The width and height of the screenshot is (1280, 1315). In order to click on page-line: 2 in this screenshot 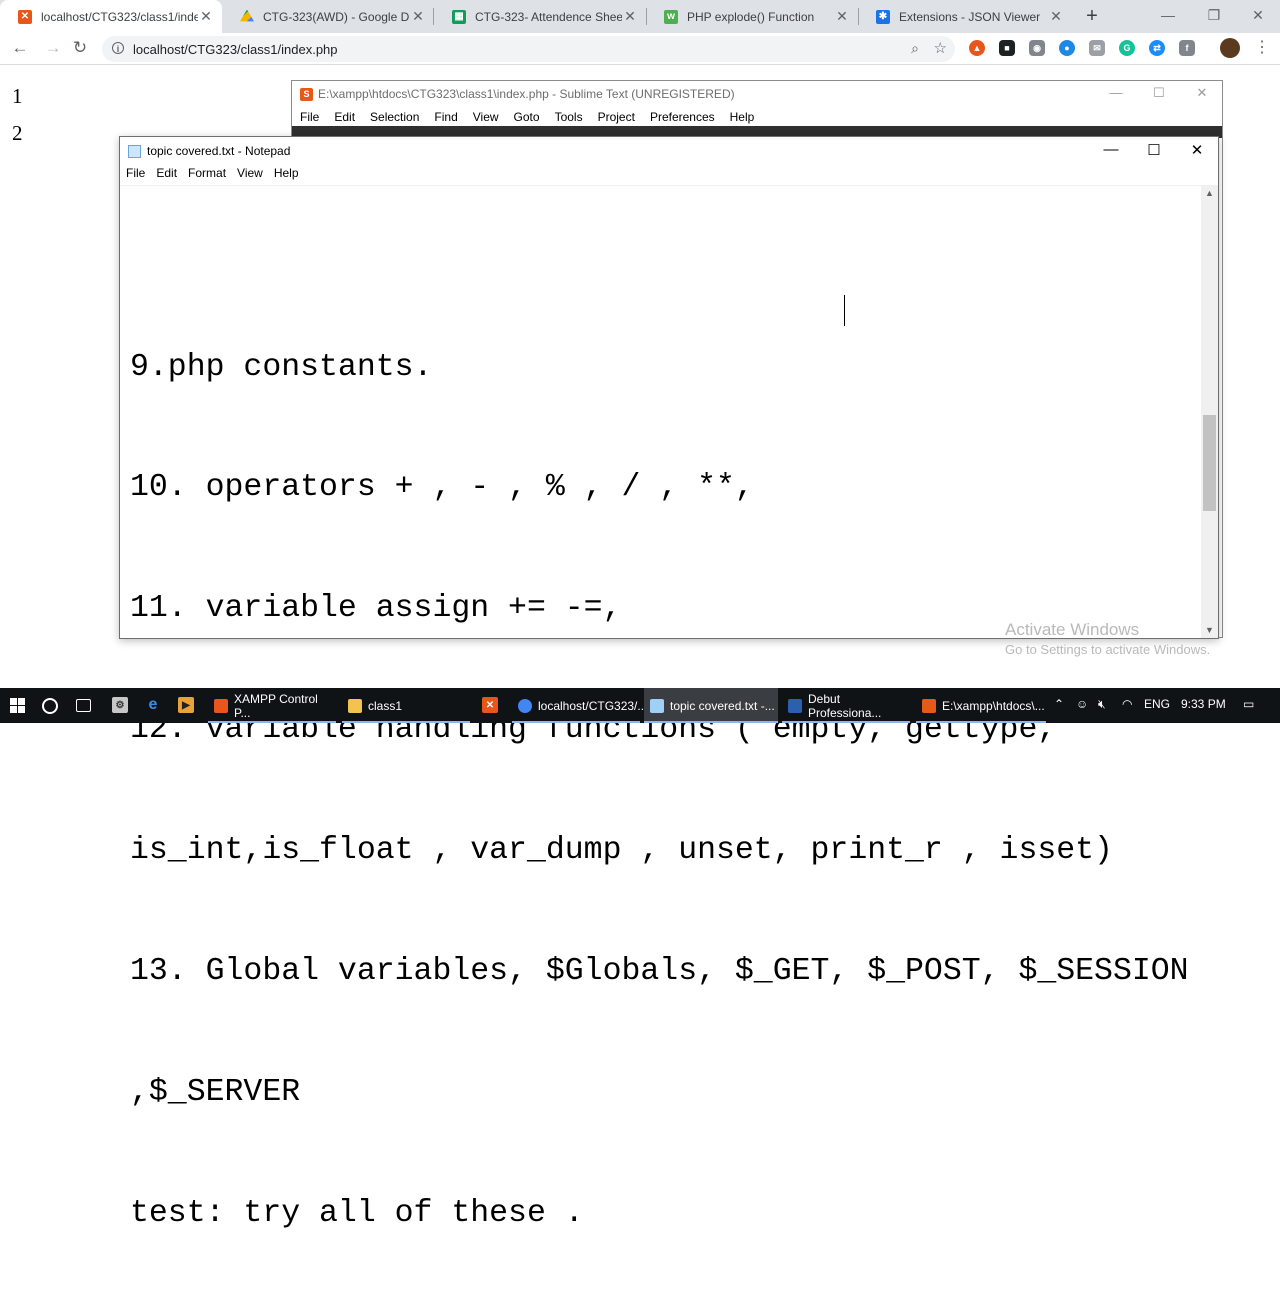, I will do `click(17, 133)`.